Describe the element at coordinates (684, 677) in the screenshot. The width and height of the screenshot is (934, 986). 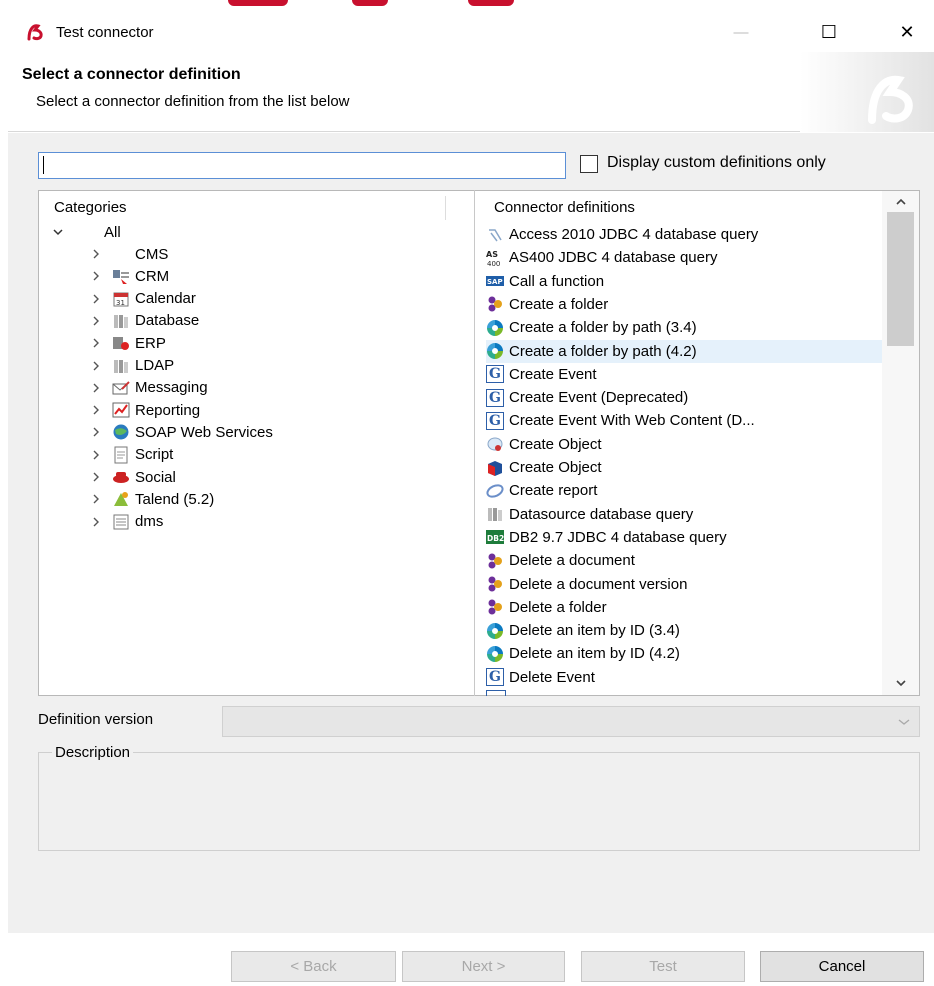
I see `definition-list-item: G Delete Event` at that location.